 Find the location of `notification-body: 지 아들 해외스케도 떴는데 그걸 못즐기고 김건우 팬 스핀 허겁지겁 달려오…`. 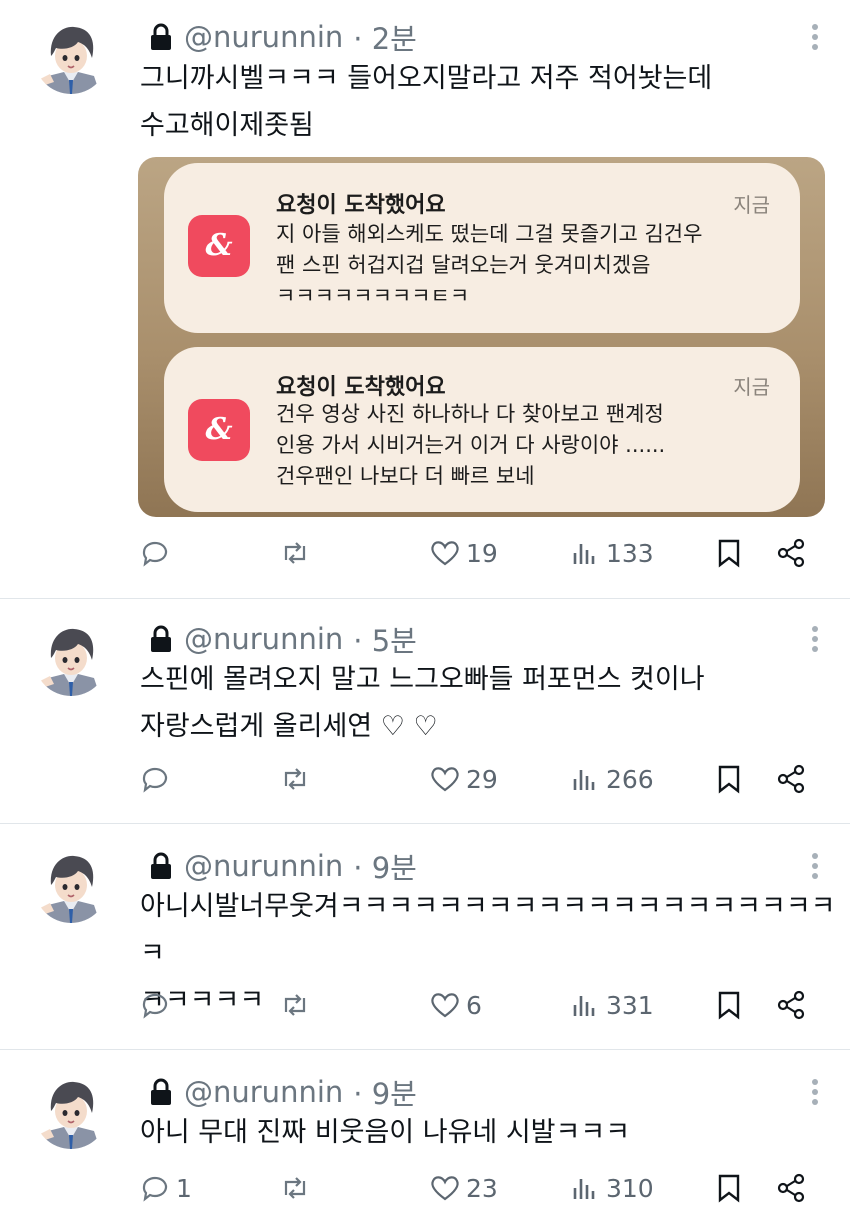

notification-body: 지 아들 해외스케도 떴는데 그걸 못즐기고 김건우 팬 스핀 허겁지겁 달려오… is located at coordinates (489, 265).